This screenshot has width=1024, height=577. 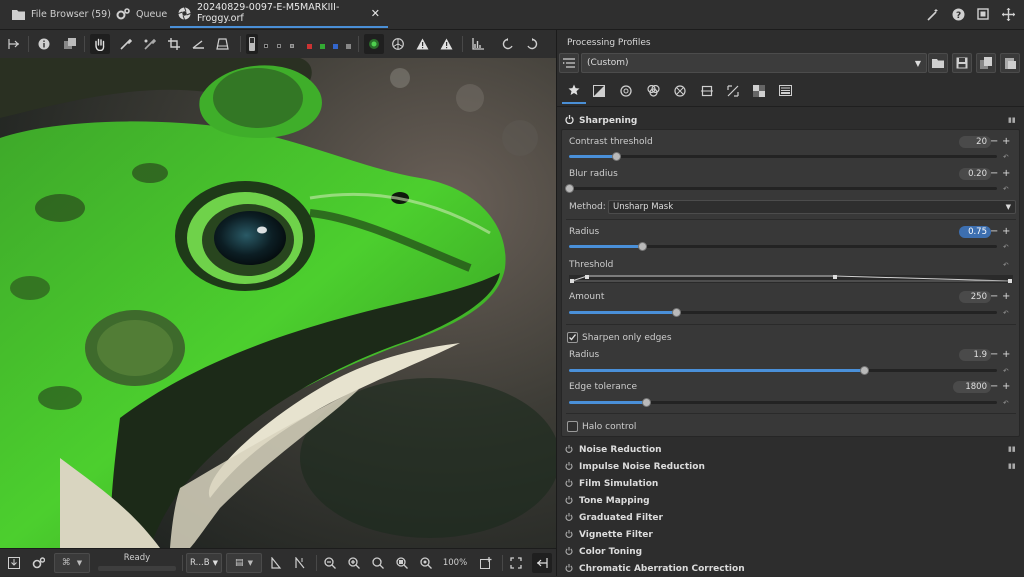 I want to click on shadow-clipping-icon, so click(x=398, y=44).